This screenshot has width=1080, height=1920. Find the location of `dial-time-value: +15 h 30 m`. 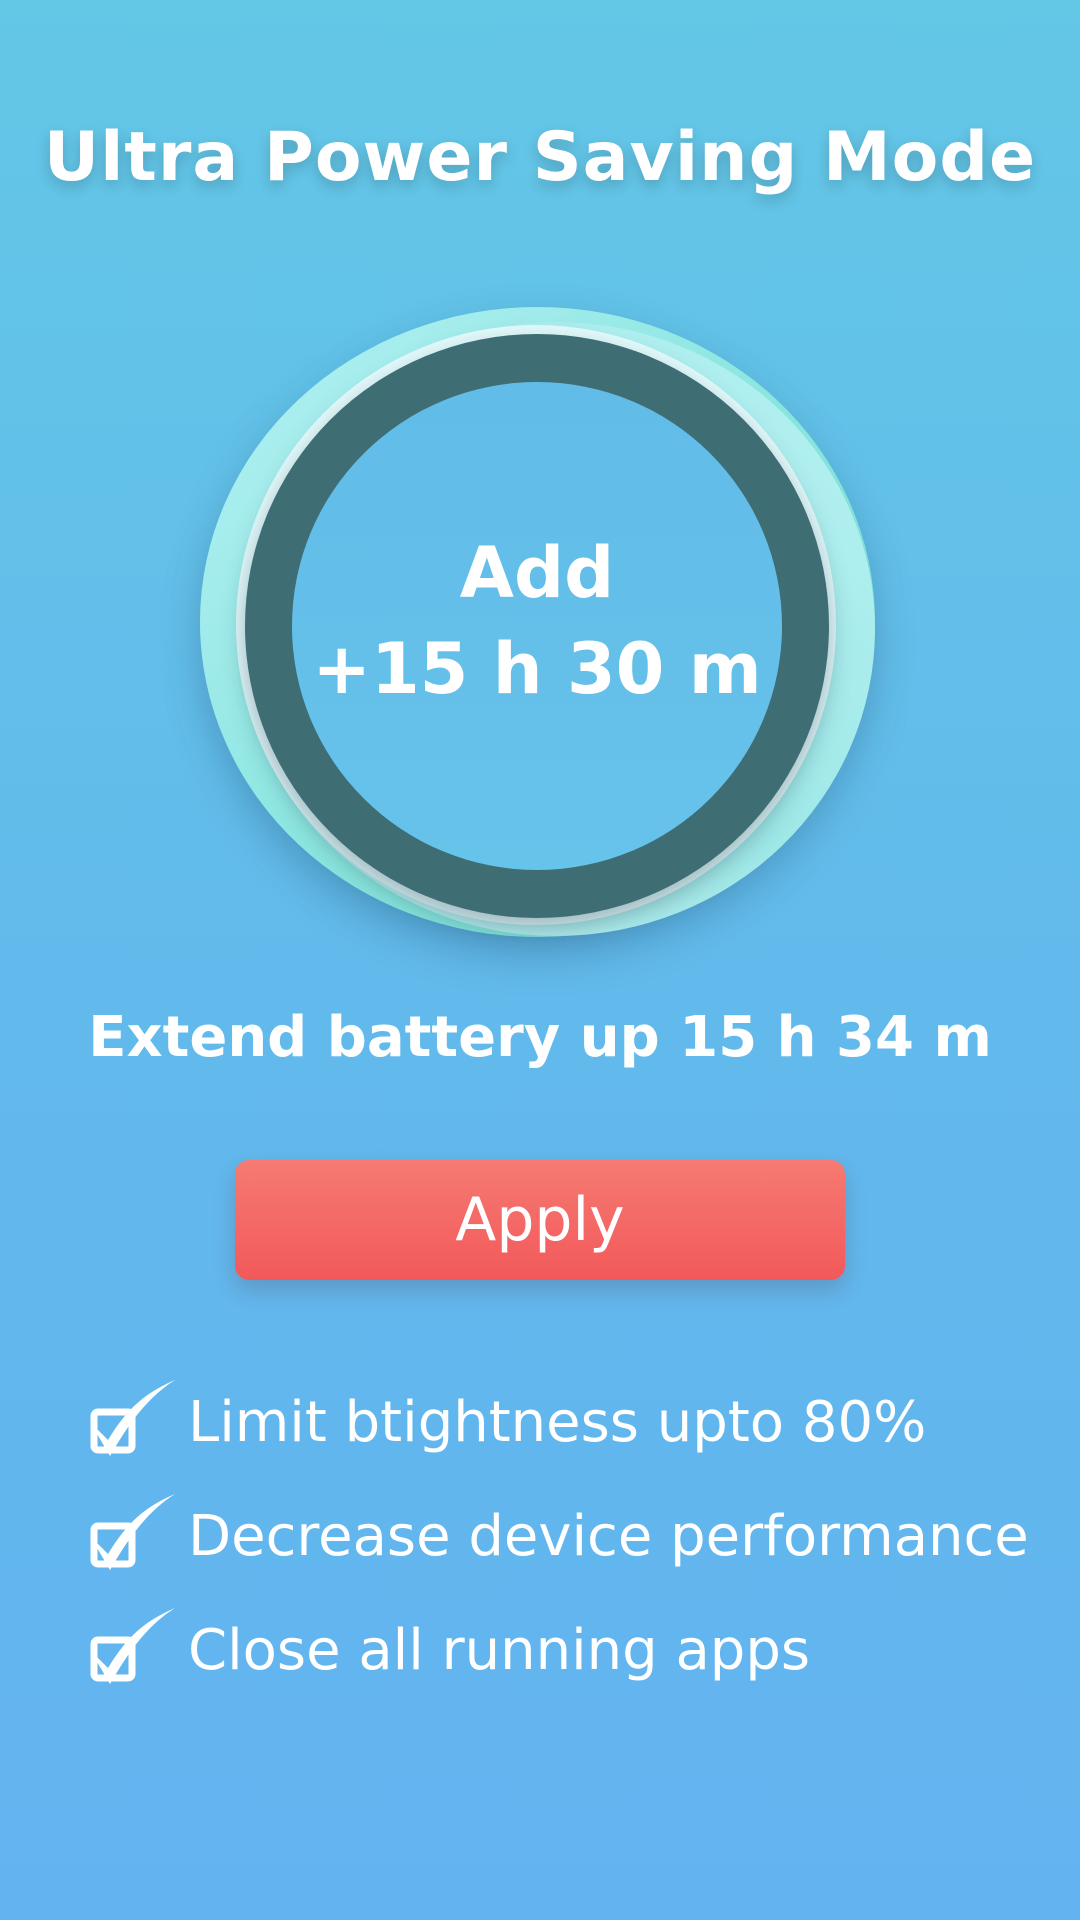

dial-time-value: +15 h 30 m is located at coordinates (537, 669).